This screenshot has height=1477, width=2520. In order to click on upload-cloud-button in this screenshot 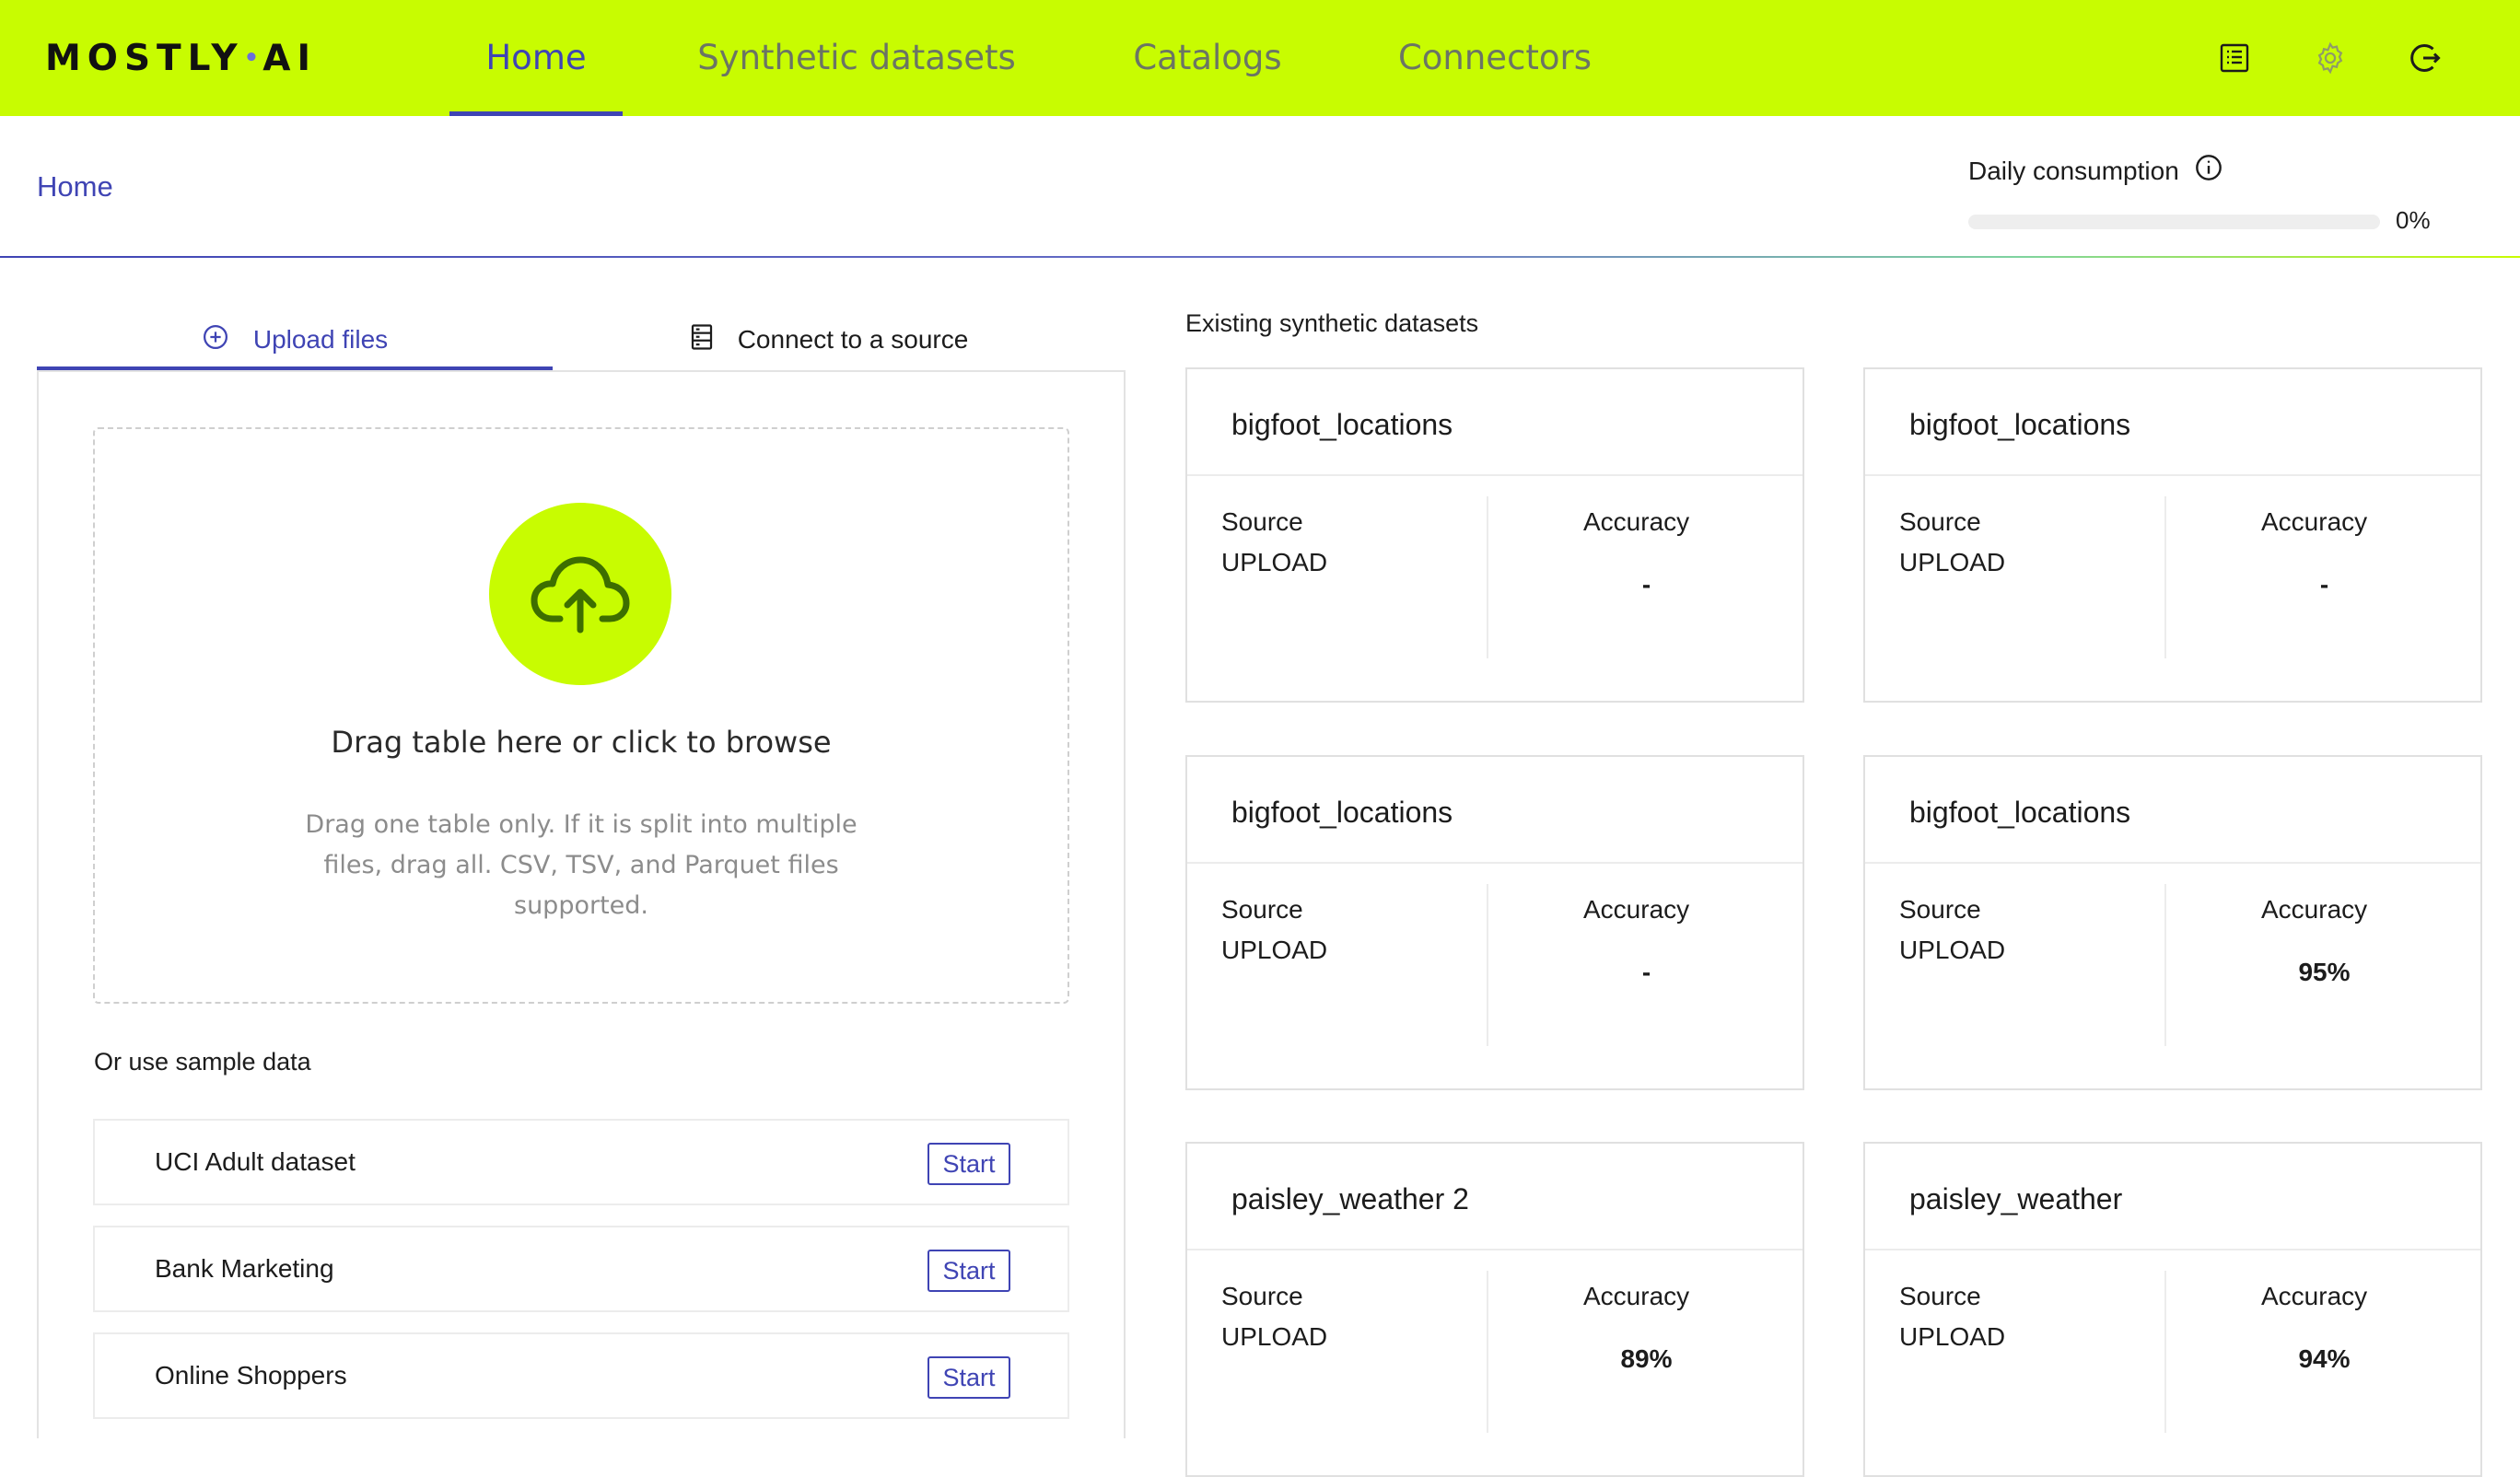, I will do `click(580, 594)`.